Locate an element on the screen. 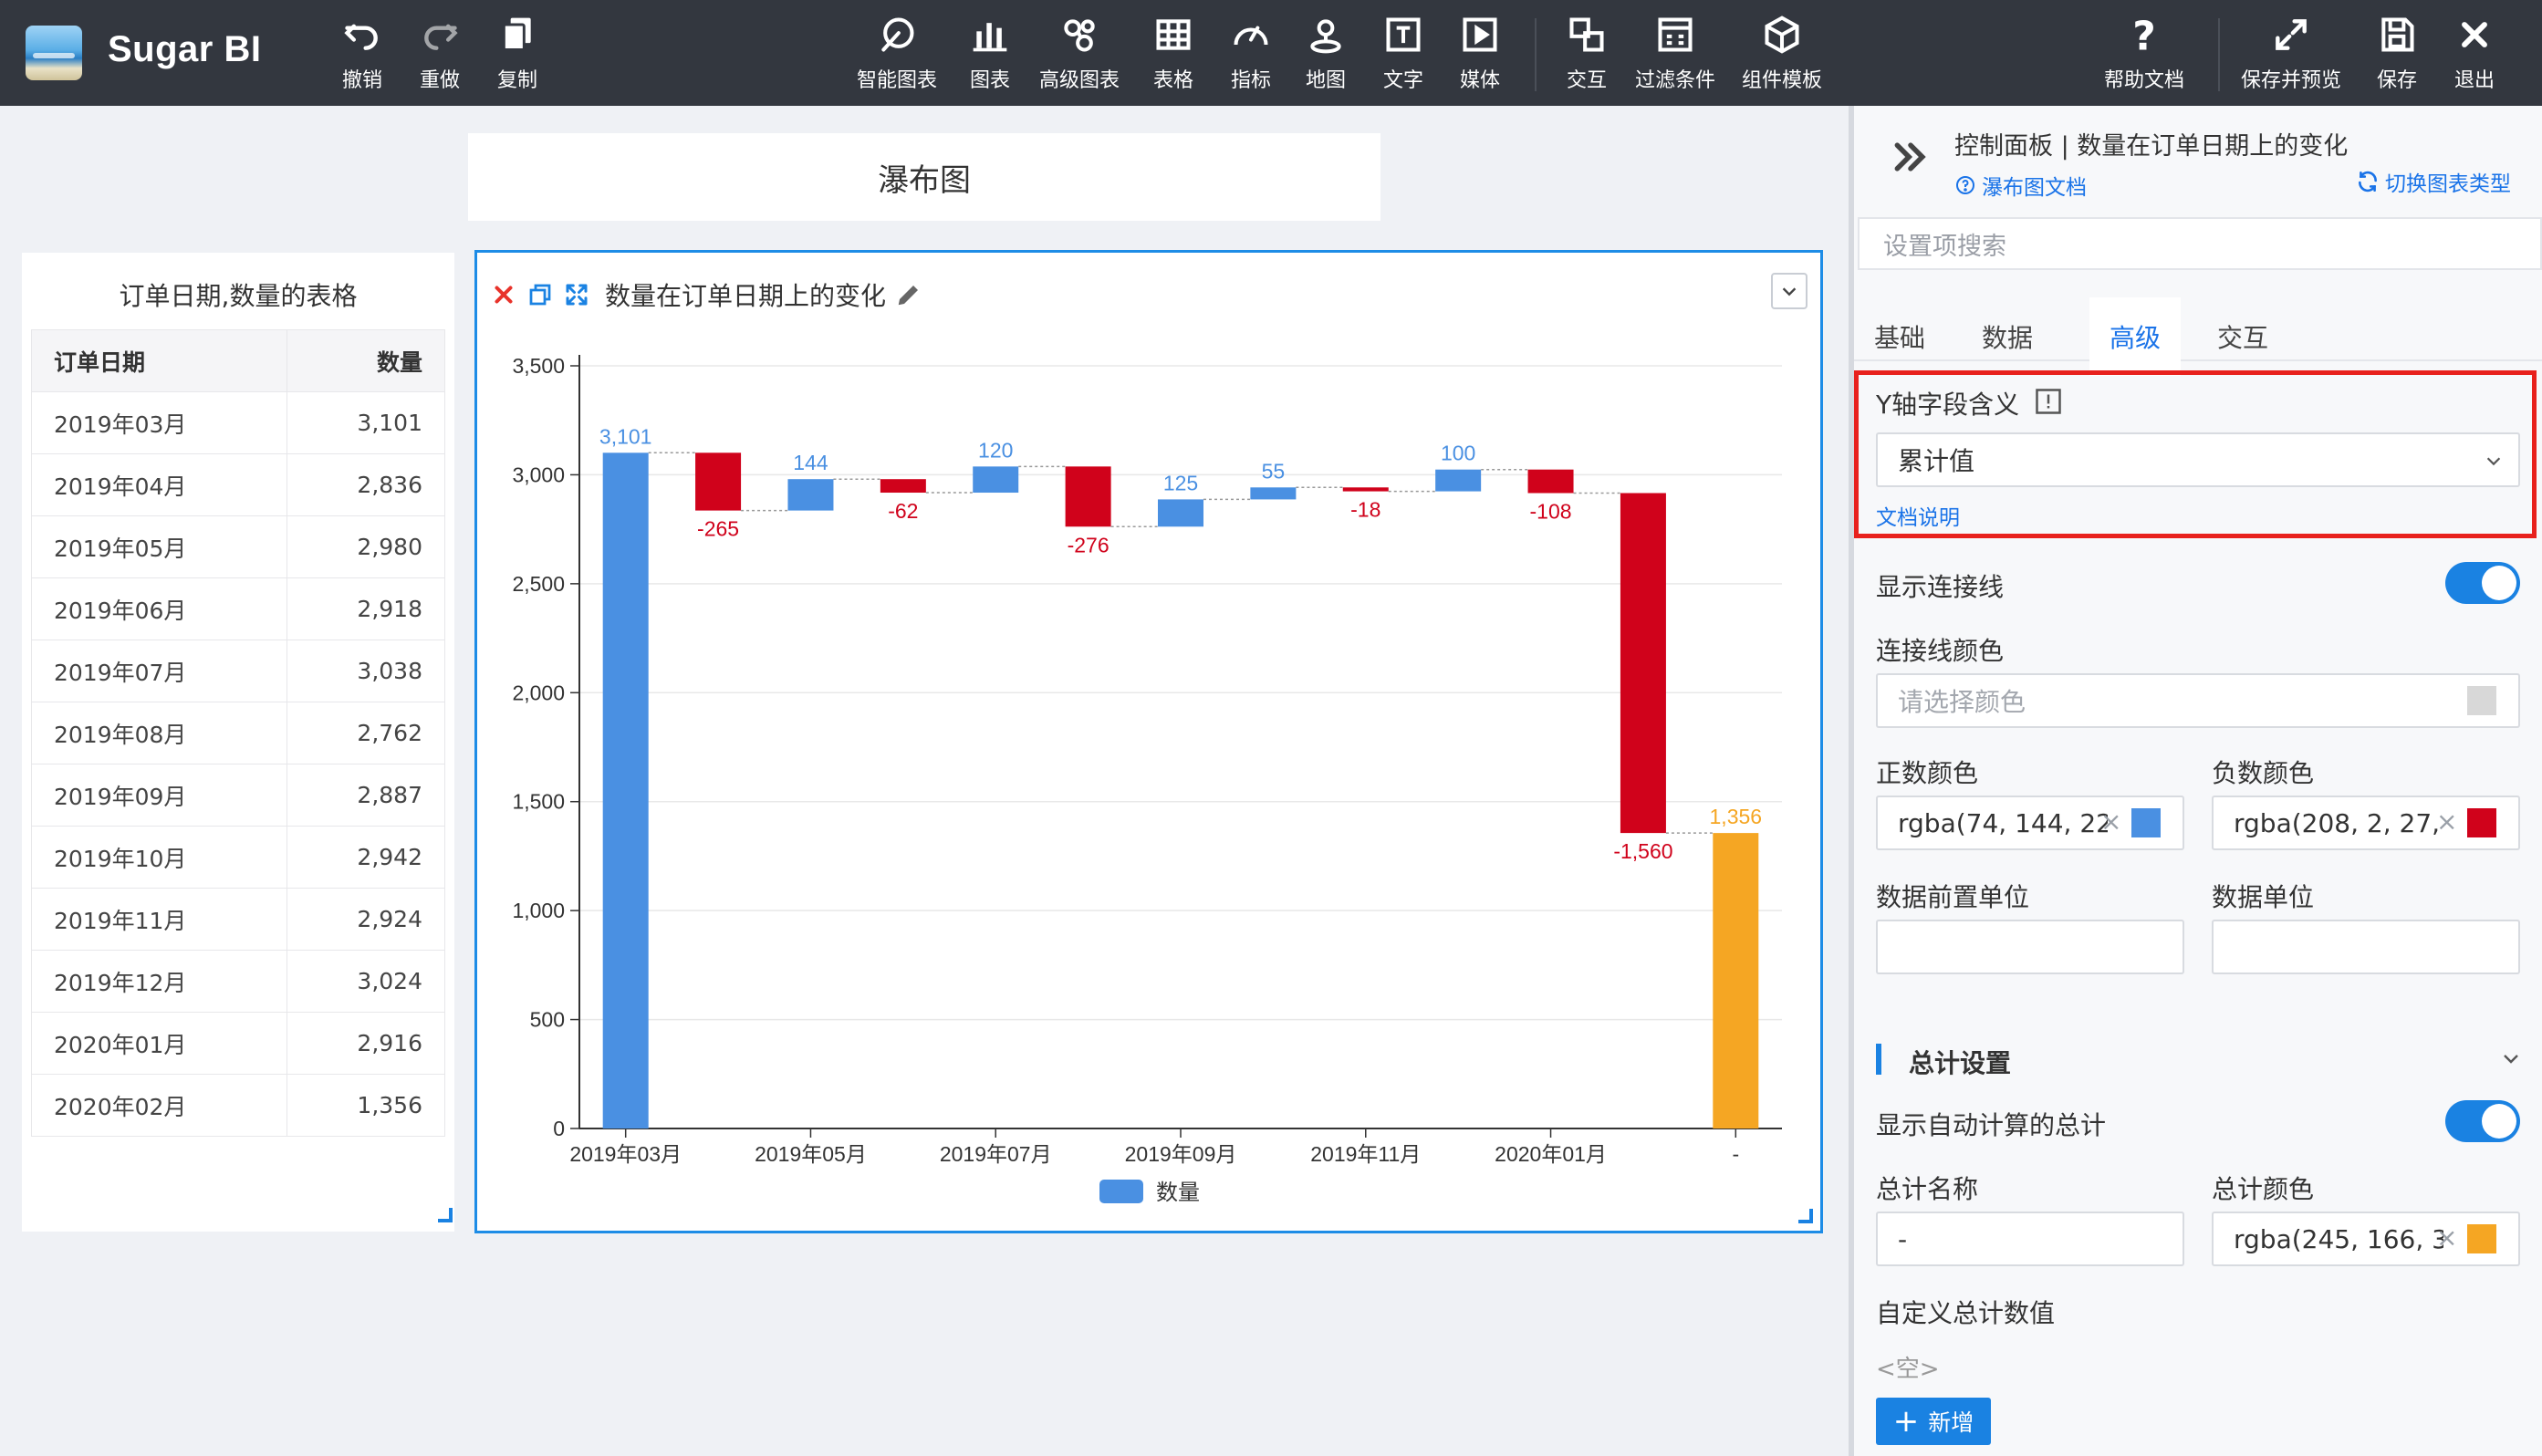  waterfall-doc-link: 瀑布图文档 is located at coordinates (2020, 185).